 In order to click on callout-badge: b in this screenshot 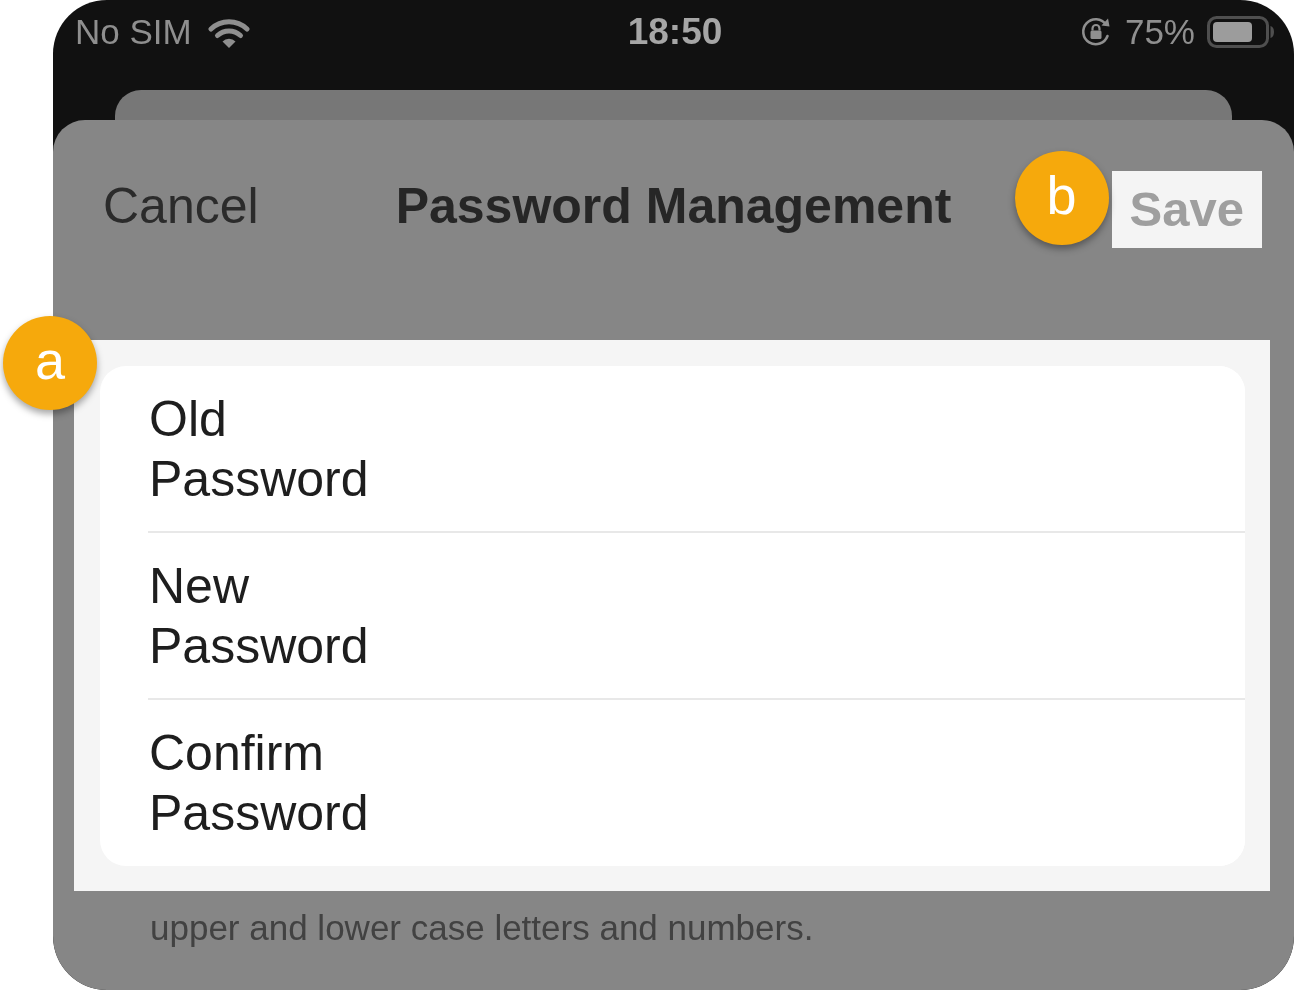, I will do `click(1061, 198)`.